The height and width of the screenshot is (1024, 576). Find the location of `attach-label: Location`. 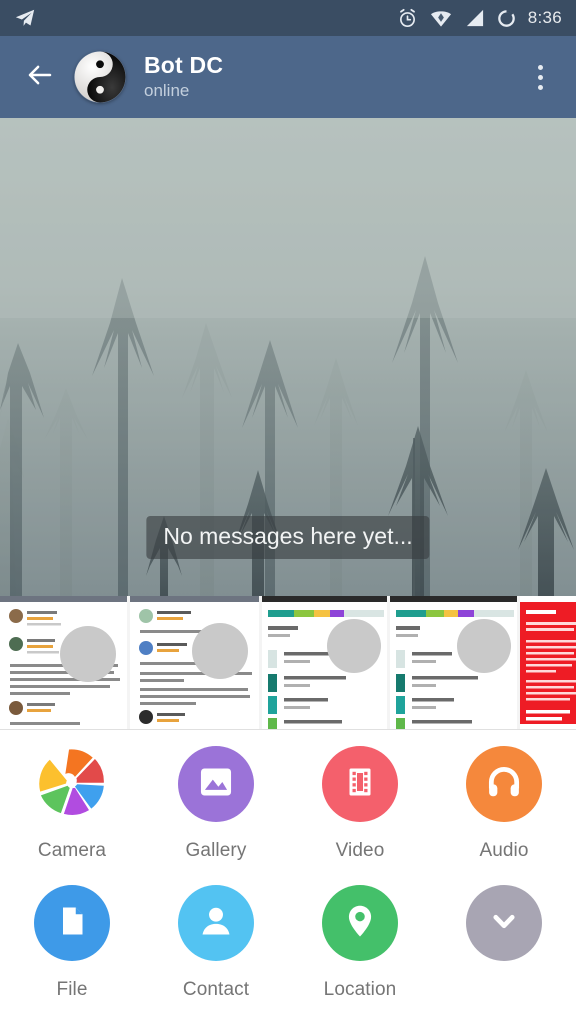

attach-label: Location is located at coordinates (360, 989).